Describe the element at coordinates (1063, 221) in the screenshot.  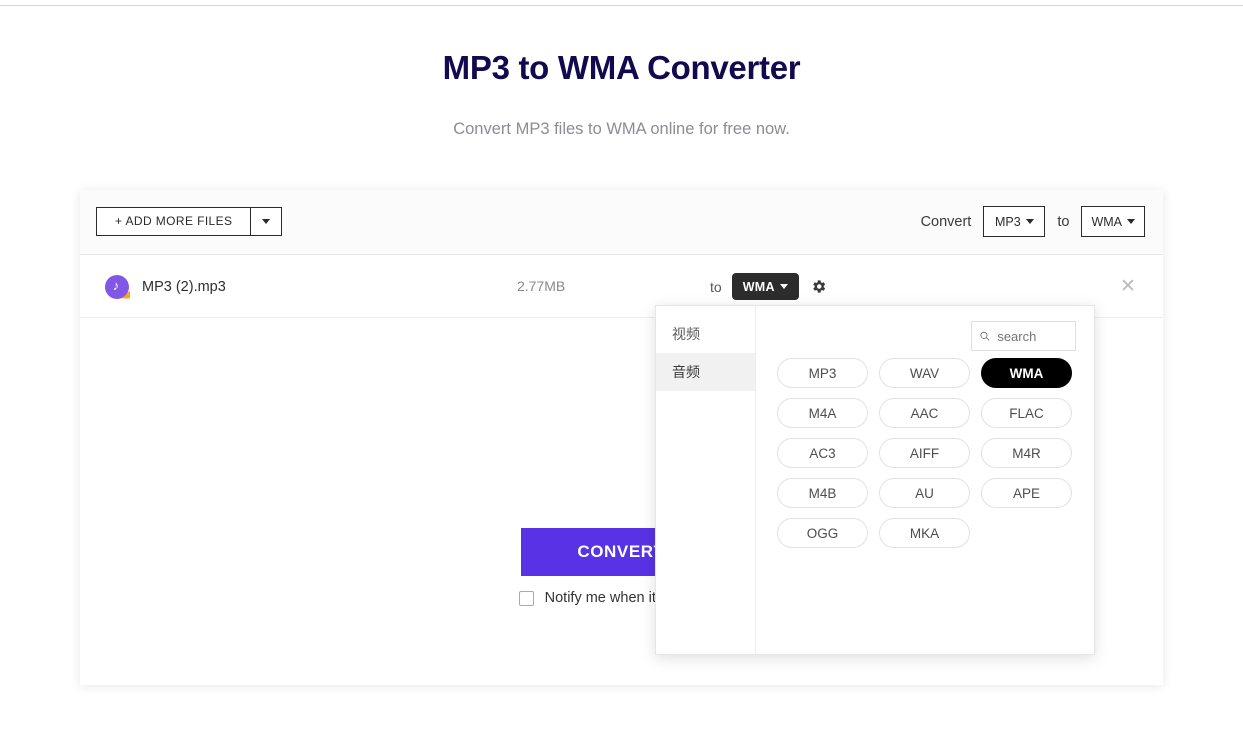
I see `to-label: to` at that location.